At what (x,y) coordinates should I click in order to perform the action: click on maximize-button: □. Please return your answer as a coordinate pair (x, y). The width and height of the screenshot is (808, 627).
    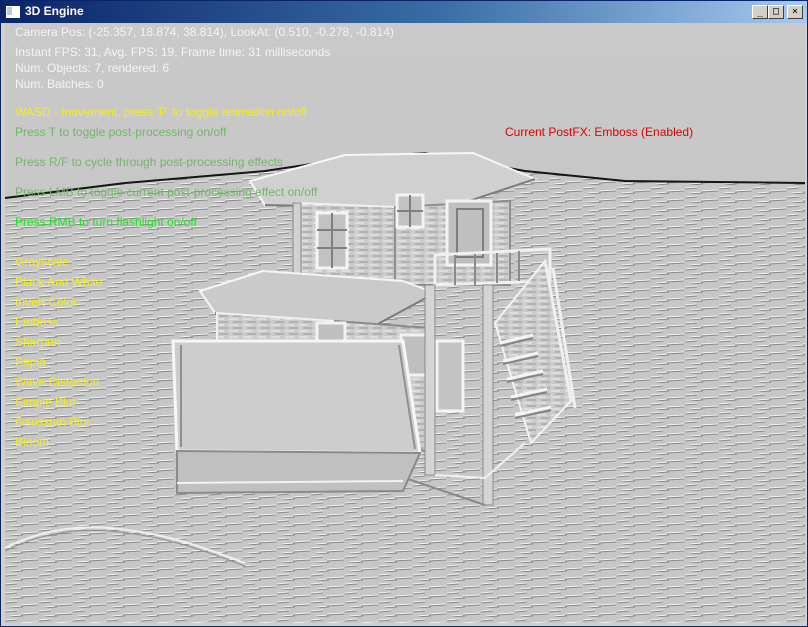
    Looking at the image, I should click on (776, 12).